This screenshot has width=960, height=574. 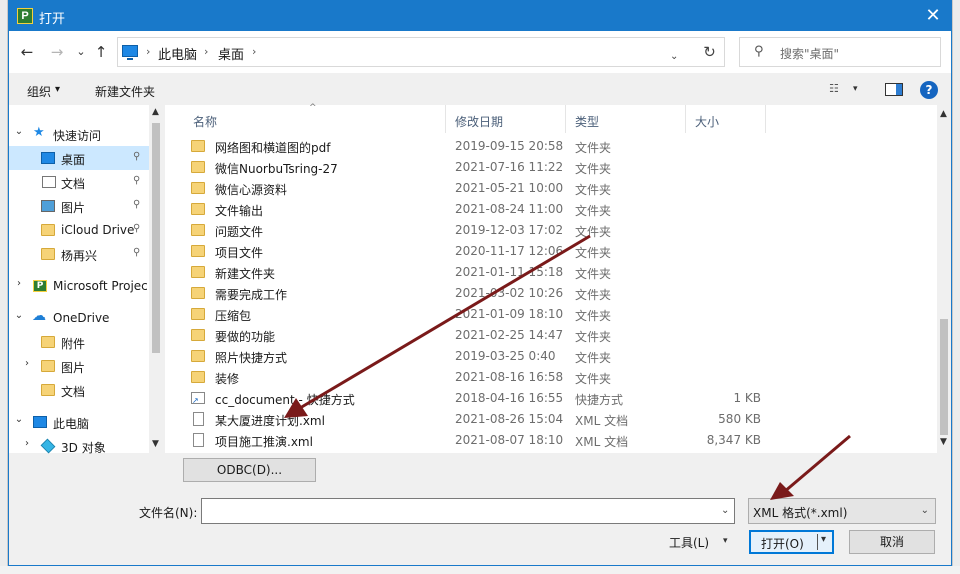 I want to click on file-row: 问题文件 2019-12-03 17:02 文件夹, so click(x=550, y=230).